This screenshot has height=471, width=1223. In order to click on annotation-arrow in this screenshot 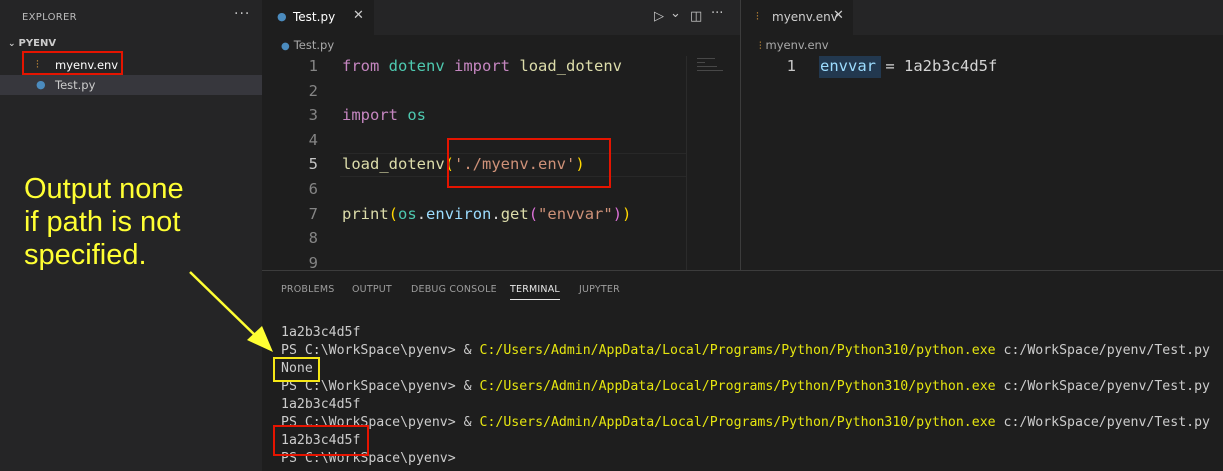, I will do `click(231, 311)`.